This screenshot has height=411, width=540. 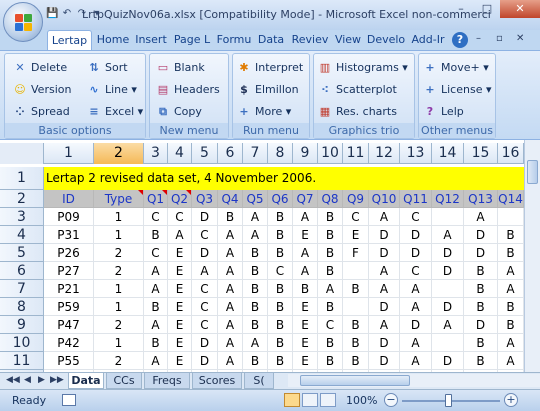 What do you see at coordinates (205, 199) in the screenshot?
I see `header-cell: Q3` at bounding box center [205, 199].